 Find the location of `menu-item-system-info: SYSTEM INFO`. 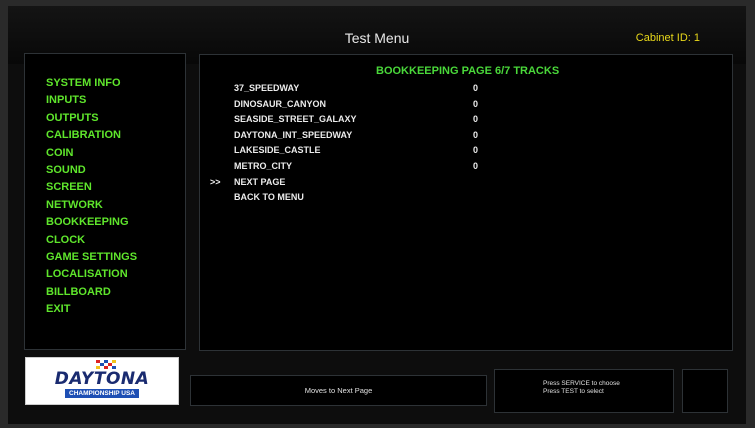

menu-item-system-info: SYSTEM INFO is located at coordinates (105, 83).